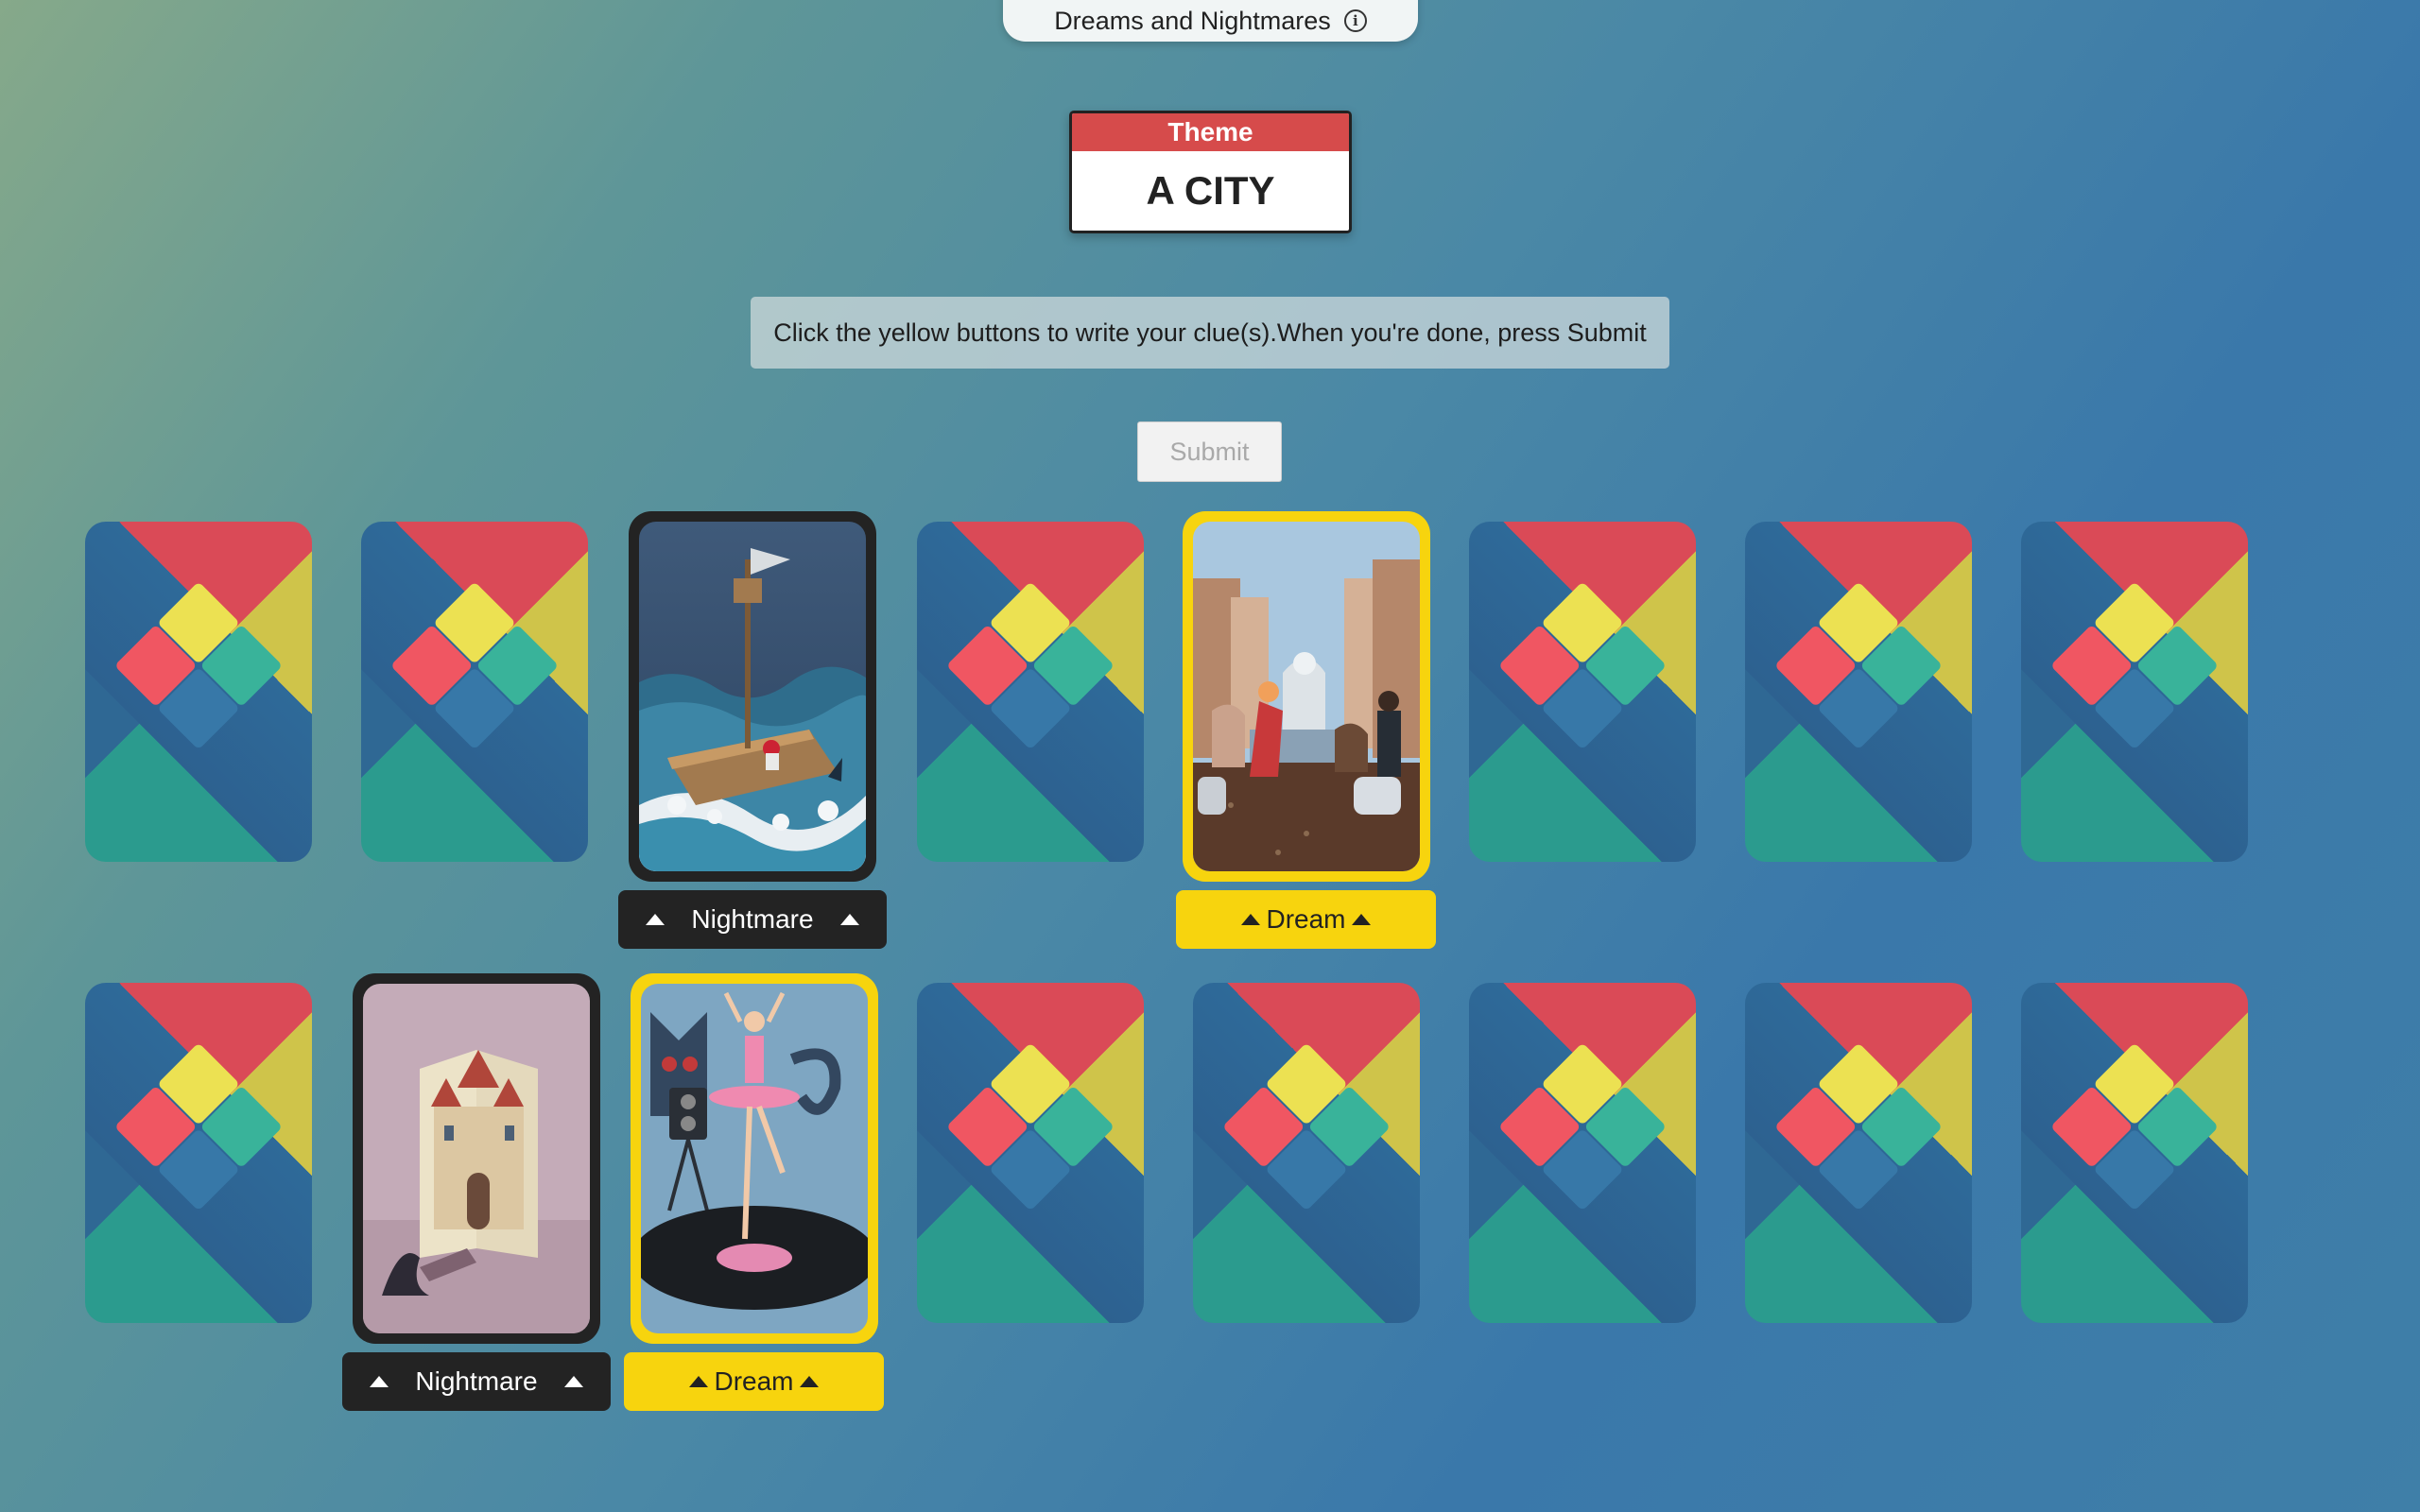 This screenshot has width=2420, height=1512. I want to click on city-plaza-with-statue-illustration, so click(1306, 696).